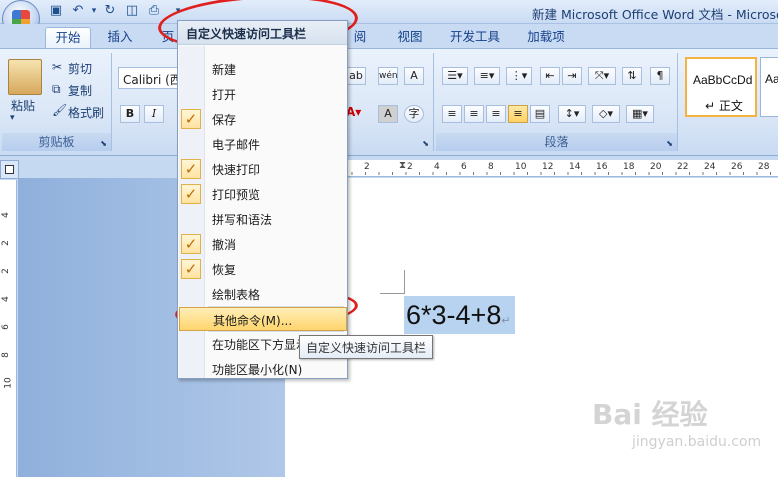 This screenshot has width=778, height=477. I want to click on save-icon: ▣, so click(56, 11).